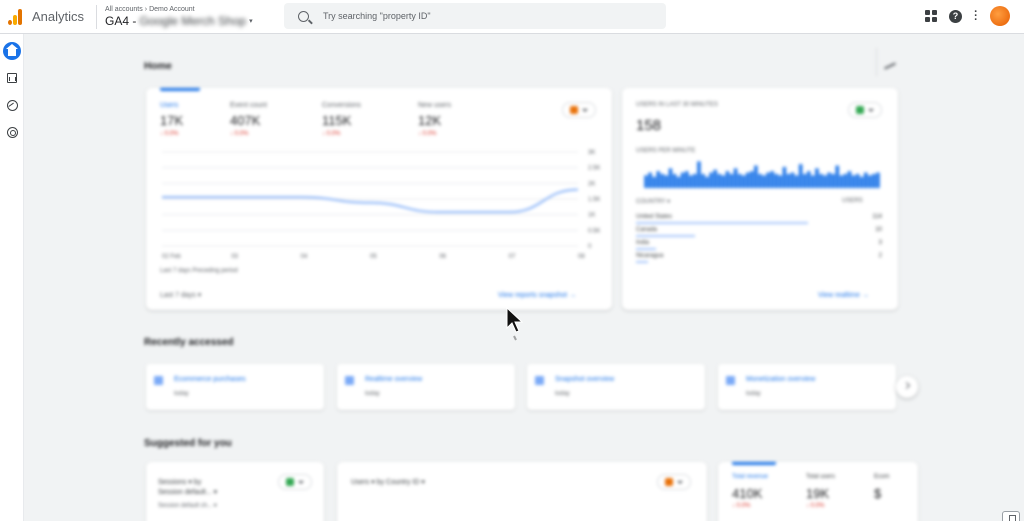 This screenshot has width=1024, height=521. I want to click on users-line-chart: 3K 2.5K 2K 1.5K 1K 0.5K 0 02 Feb 03 04 05 06 07 08, so click(381, 205).